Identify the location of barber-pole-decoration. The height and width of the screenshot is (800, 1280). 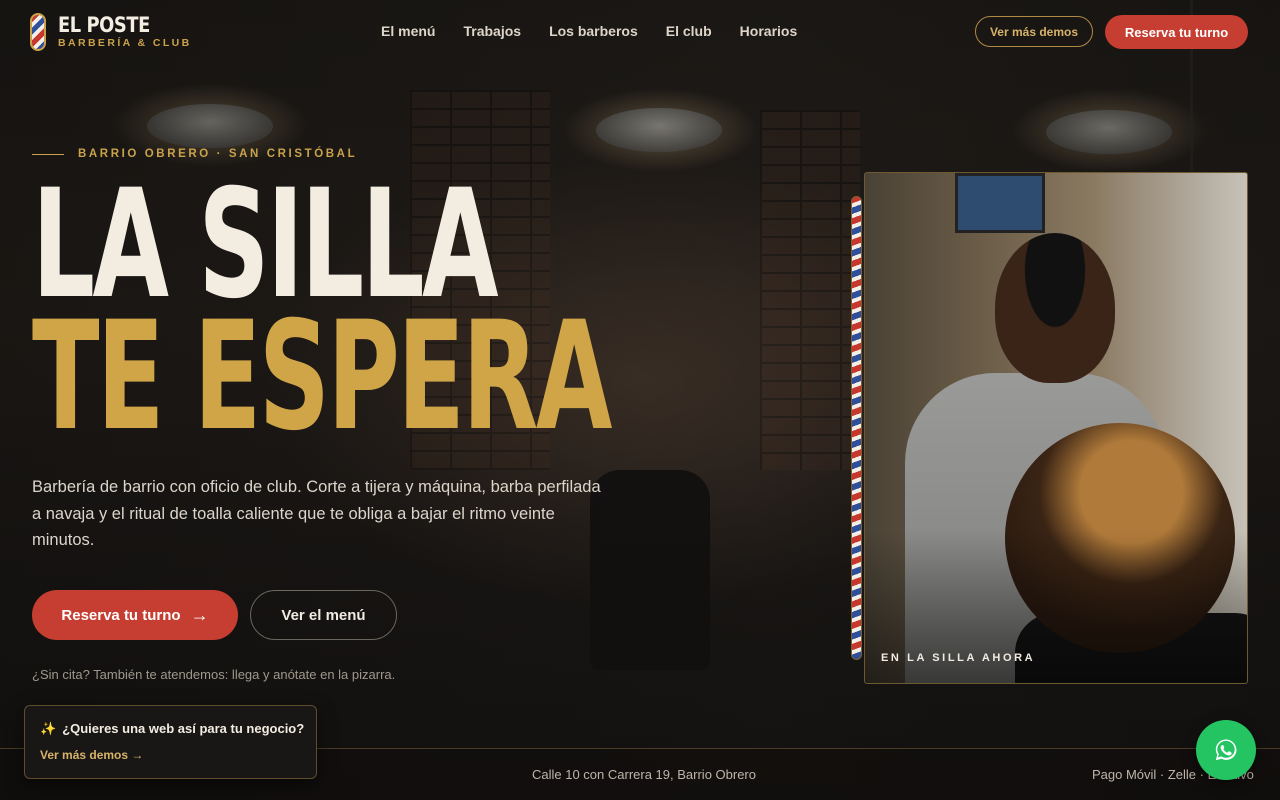
(856, 428).